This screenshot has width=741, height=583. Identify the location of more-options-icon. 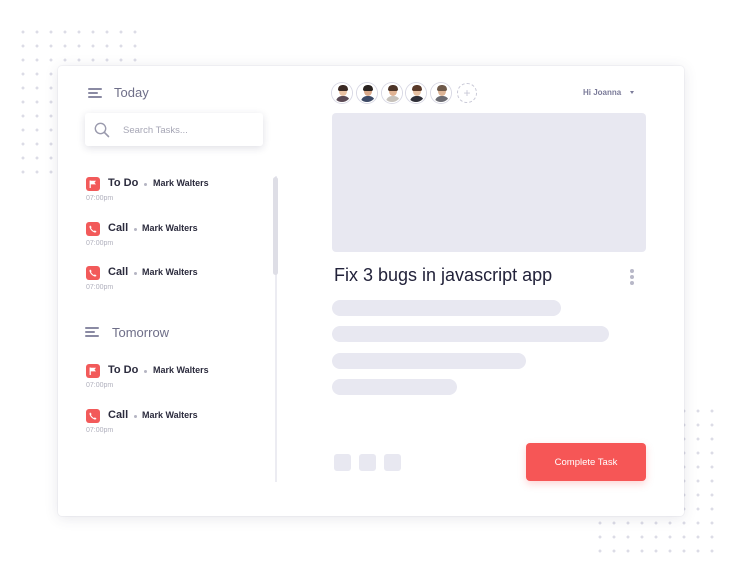
(632, 278).